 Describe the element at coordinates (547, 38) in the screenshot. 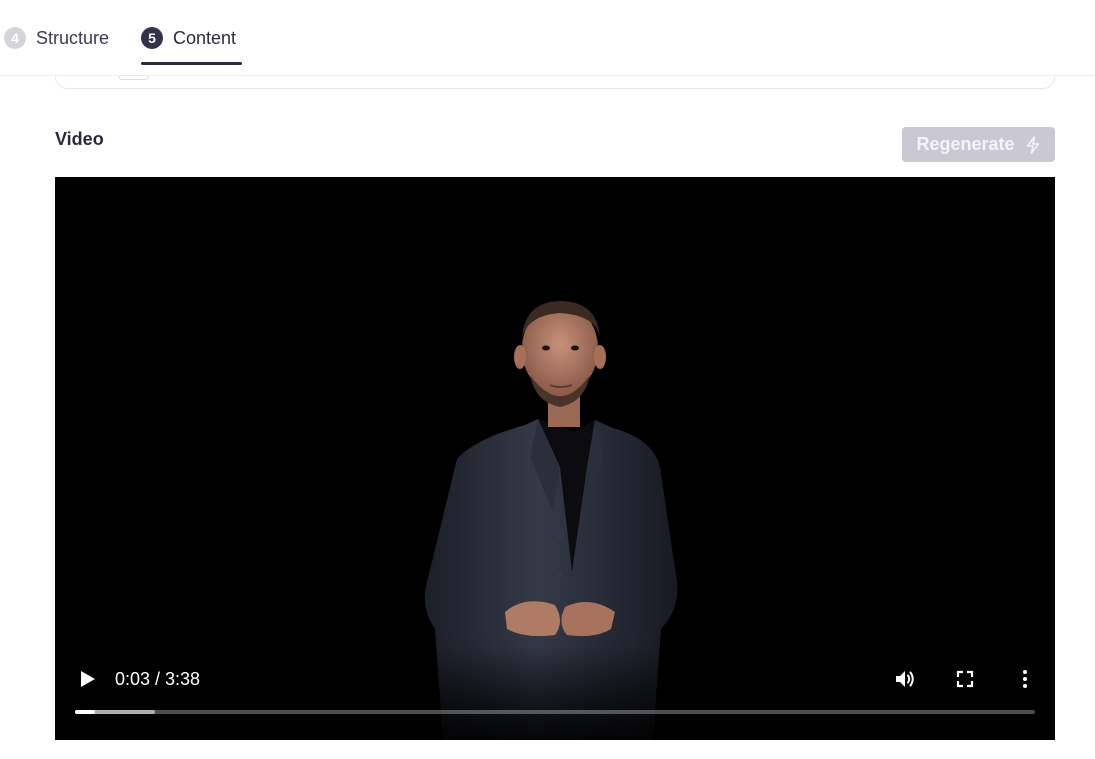

I see `steps-header: 4 Structure 5 Content` at that location.